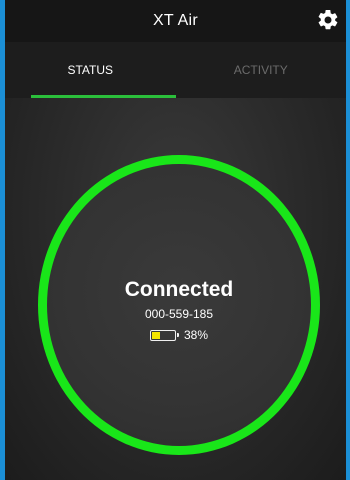 The width and height of the screenshot is (350, 480). I want to click on tab-status: STATUS, so click(90, 70).